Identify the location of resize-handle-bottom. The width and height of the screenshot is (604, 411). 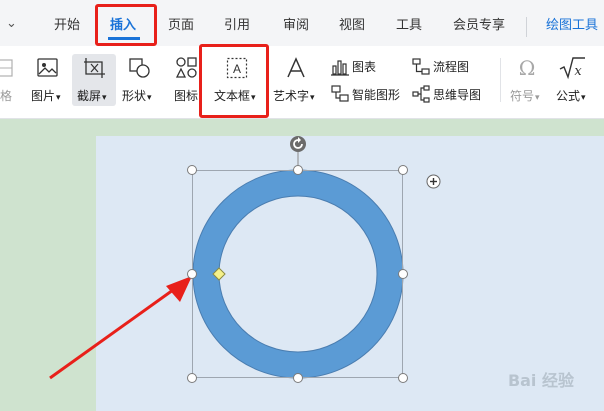
(298, 378).